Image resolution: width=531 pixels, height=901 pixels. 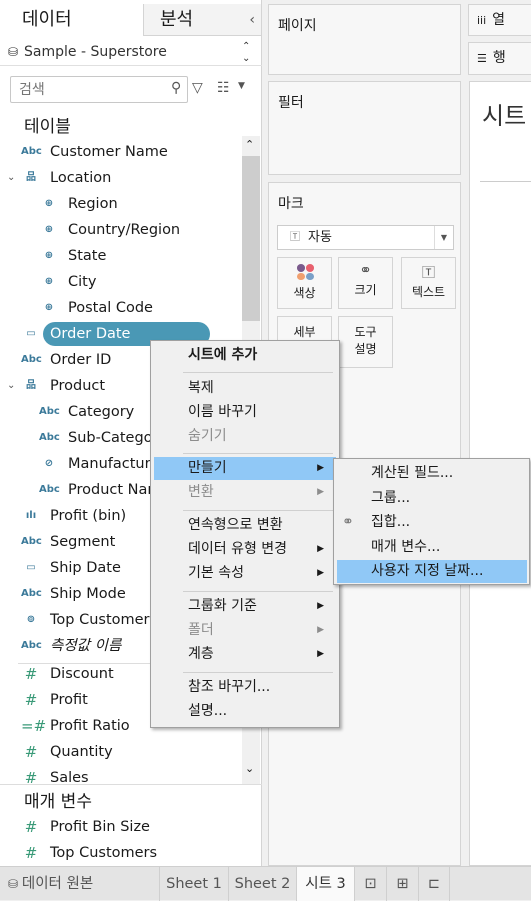 What do you see at coordinates (235, 525) in the screenshot?
I see `menu-item-label: 연속형으로 변환` at bounding box center [235, 525].